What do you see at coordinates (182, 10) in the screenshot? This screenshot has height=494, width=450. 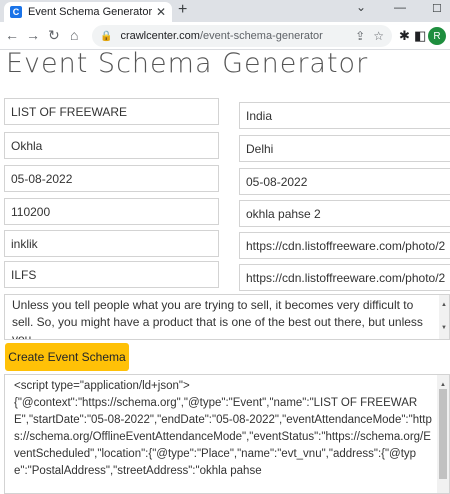 I see `new-tab-icon: +` at bounding box center [182, 10].